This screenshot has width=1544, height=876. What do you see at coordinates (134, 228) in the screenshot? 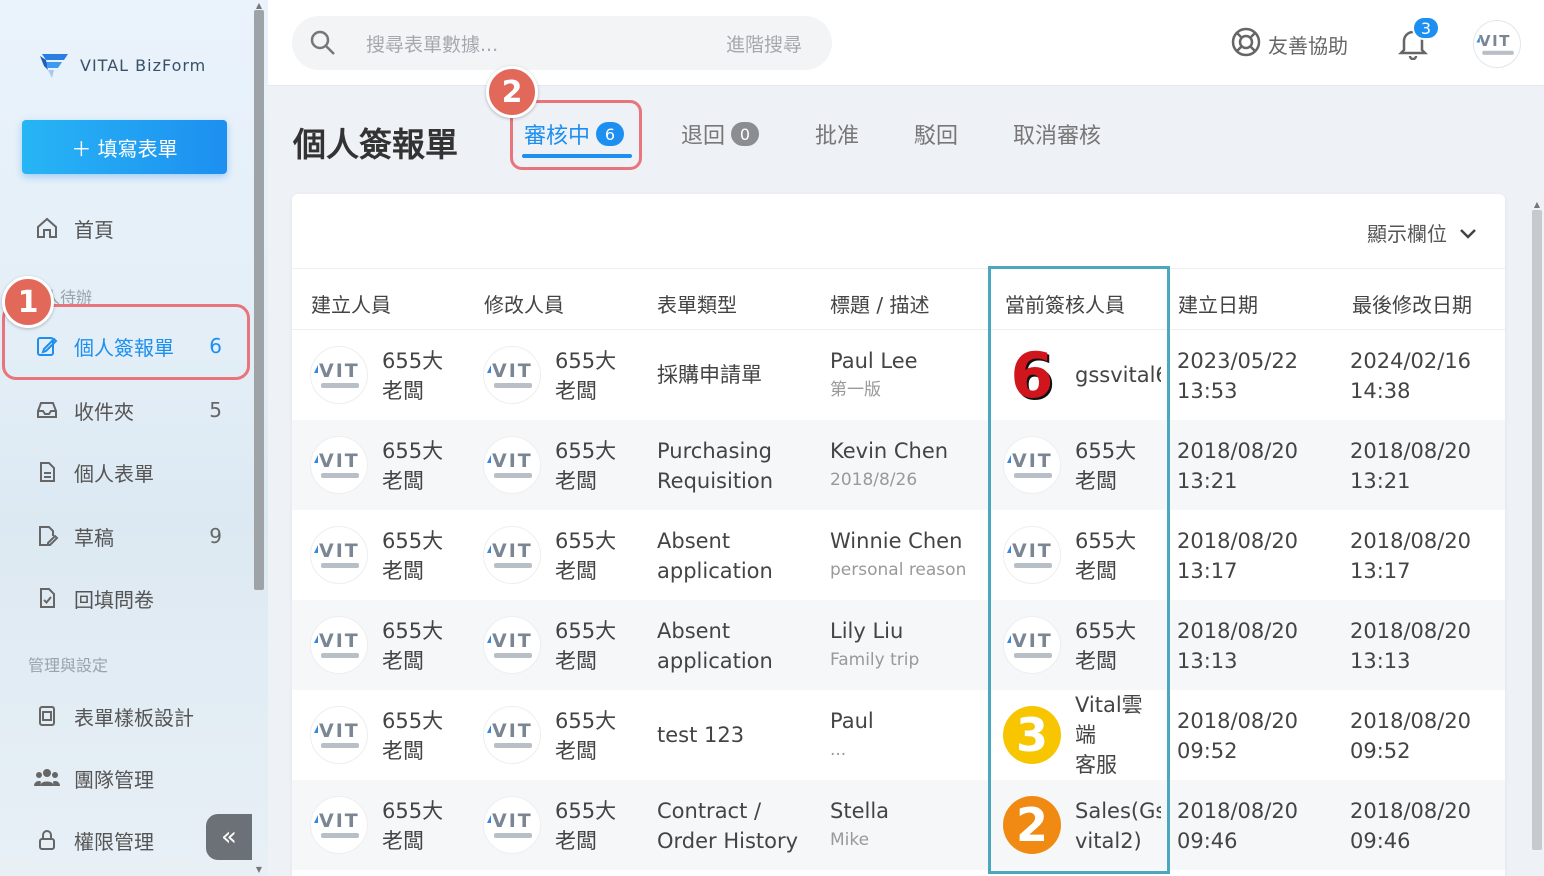
I see `sidebar-item-home: 首頁` at bounding box center [134, 228].